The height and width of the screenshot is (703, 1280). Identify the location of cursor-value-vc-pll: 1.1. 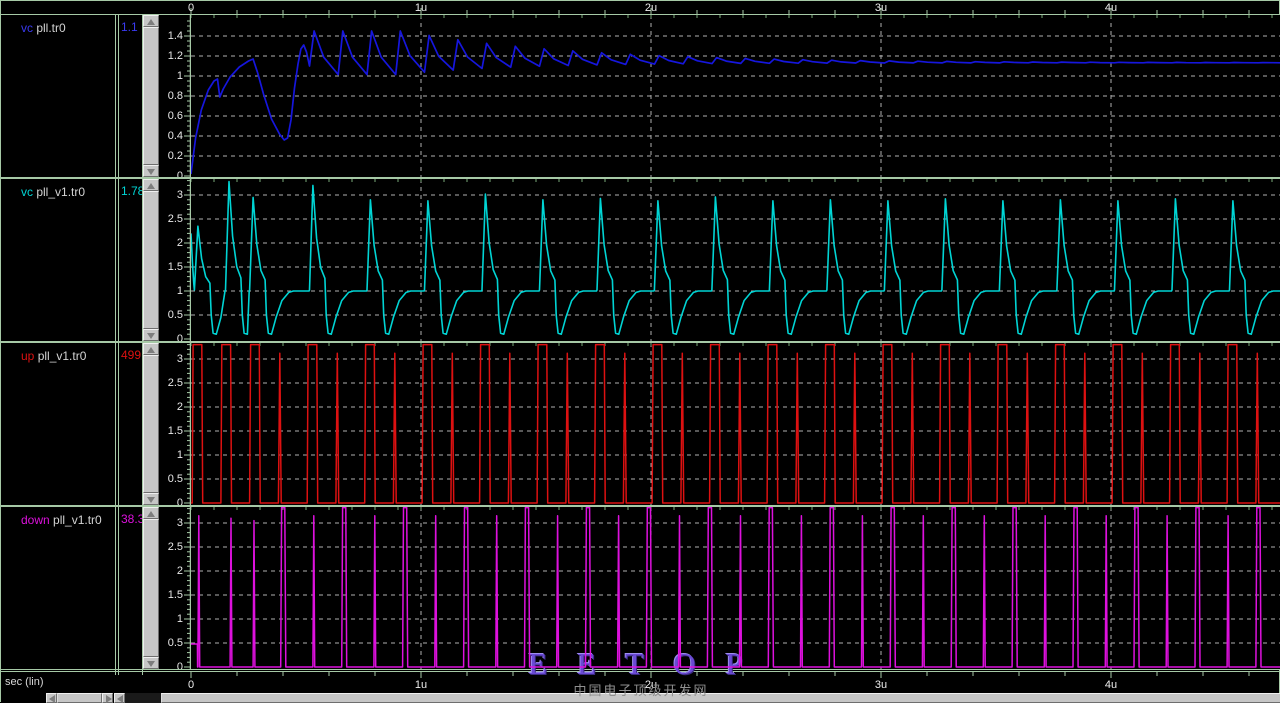
(129, 27).